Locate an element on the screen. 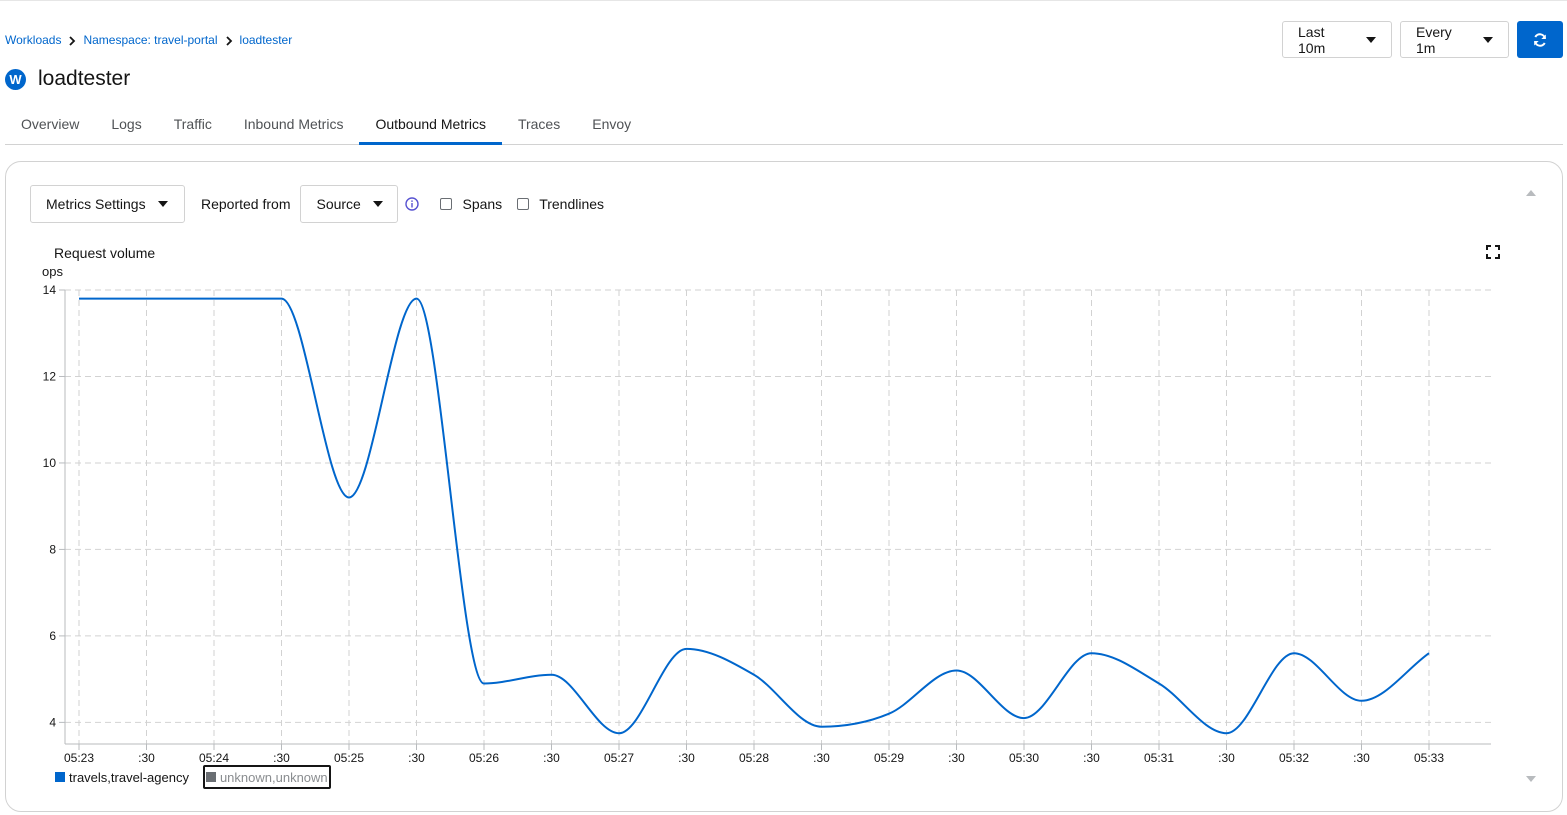  legend-item-travels: travels,travel-agency is located at coordinates (122, 777).